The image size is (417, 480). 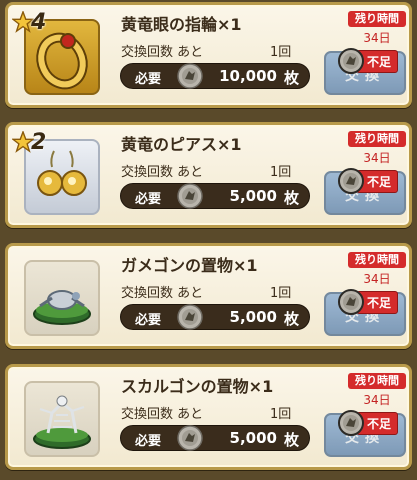 I want to click on item-name: 黄竜のピアス×1, so click(x=181, y=144).